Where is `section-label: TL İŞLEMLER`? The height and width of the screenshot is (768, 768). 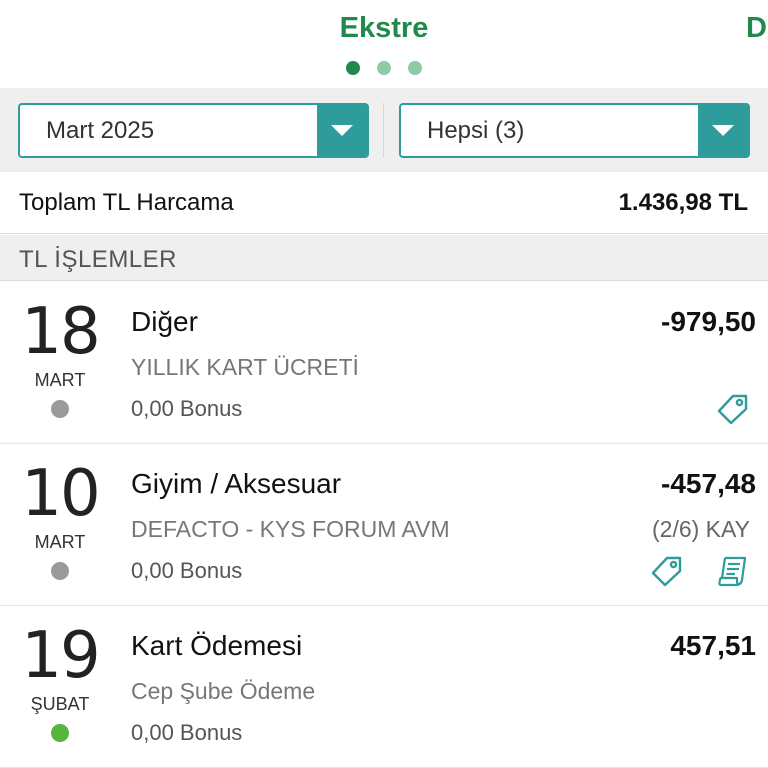 section-label: TL İŞLEMLER is located at coordinates (98, 259).